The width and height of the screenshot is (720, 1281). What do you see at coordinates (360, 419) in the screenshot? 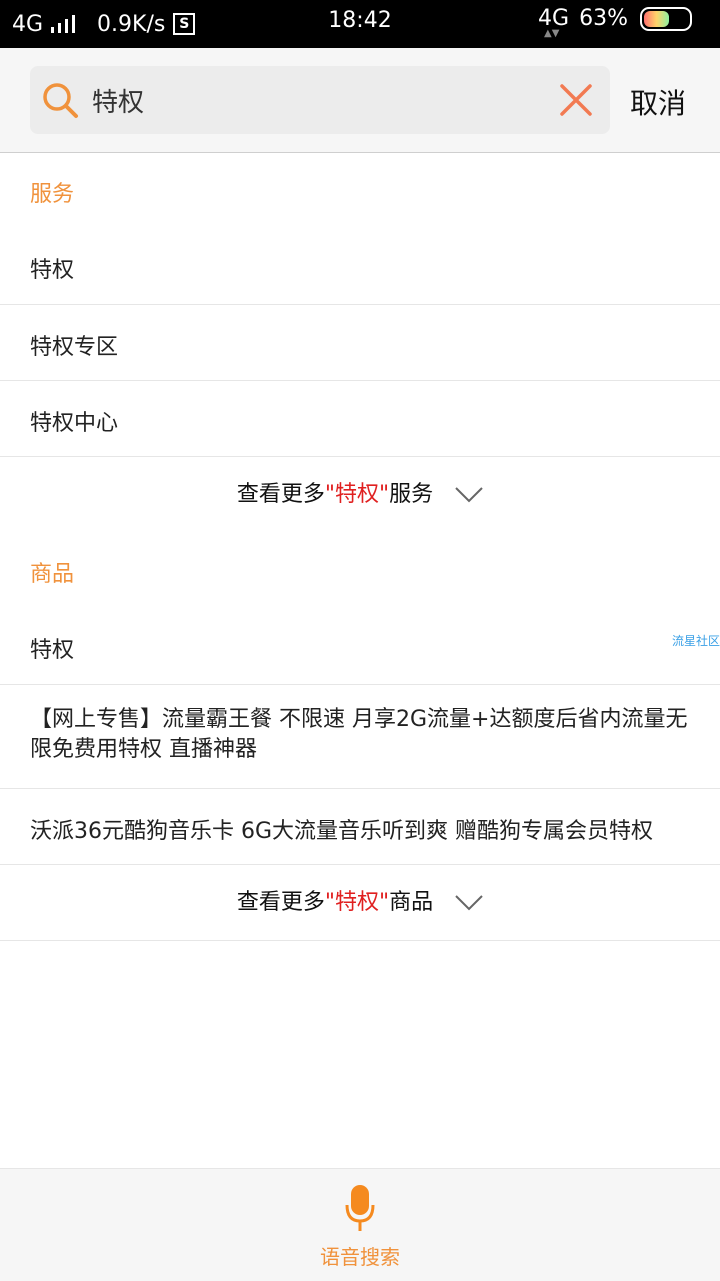
I see `list-item: 特权中心` at bounding box center [360, 419].